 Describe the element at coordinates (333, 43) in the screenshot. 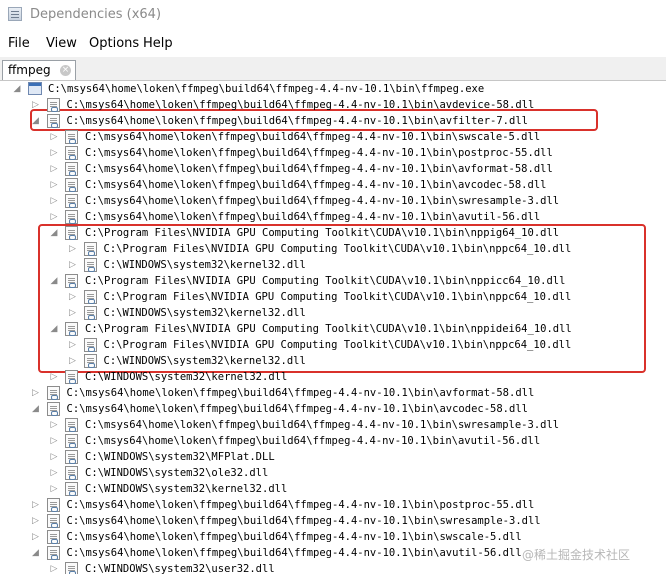

I see `menu-bar: File View Options Help` at that location.